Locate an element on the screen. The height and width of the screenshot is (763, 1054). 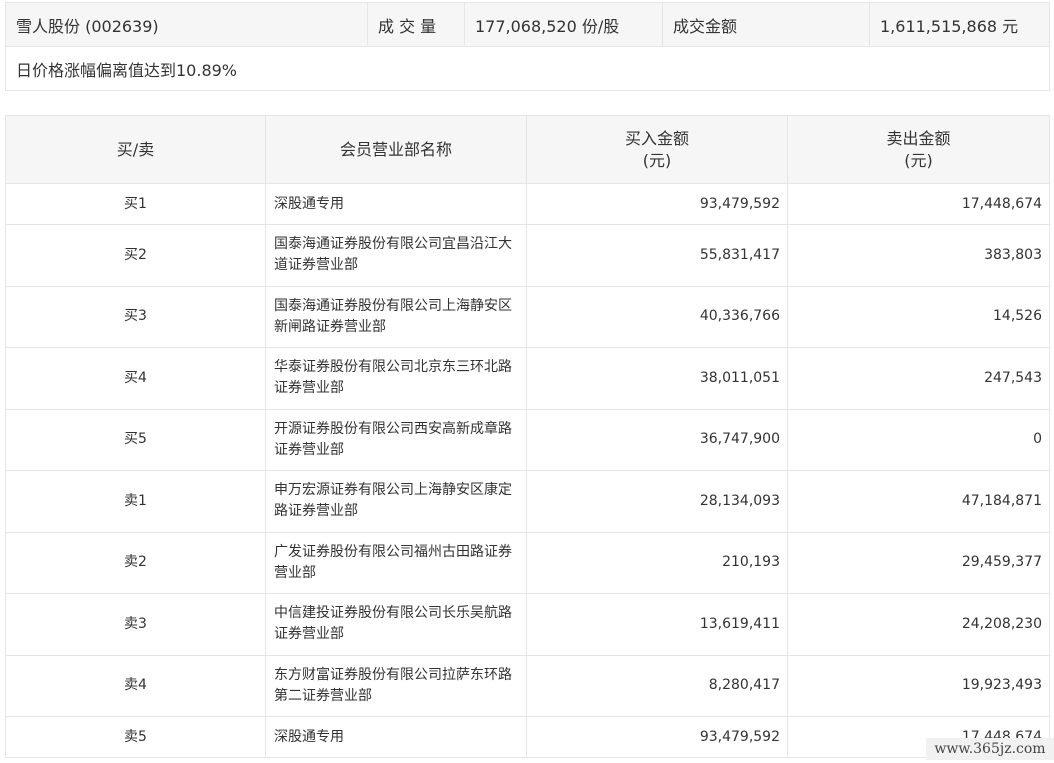
header-sell-unit: (元) is located at coordinates (918, 160).